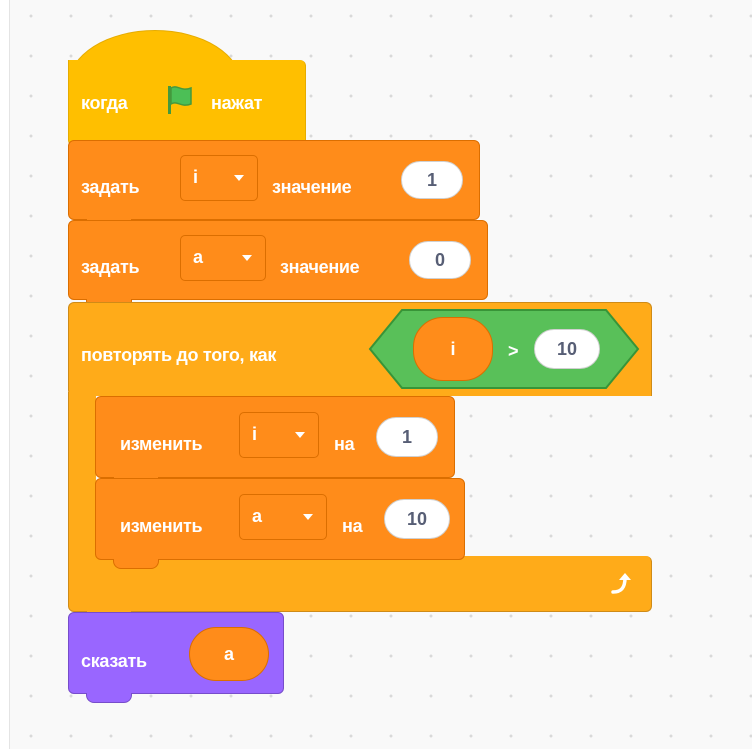 This screenshot has width=752, height=749. Describe the element at coordinates (513, 351) in the screenshot. I see `operator-symbol: >` at that location.